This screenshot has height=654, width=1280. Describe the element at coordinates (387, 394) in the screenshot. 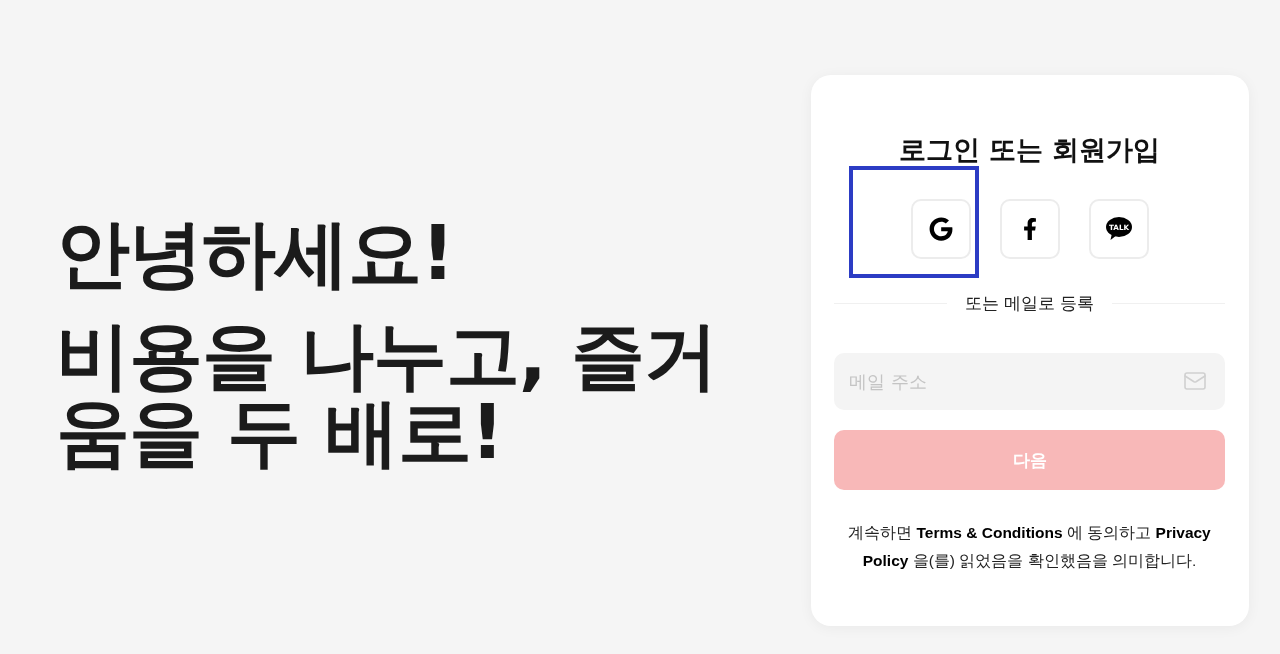

I see `tagline-heading: 비용을 나누고, 즐거움을 두 배로!` at that location.